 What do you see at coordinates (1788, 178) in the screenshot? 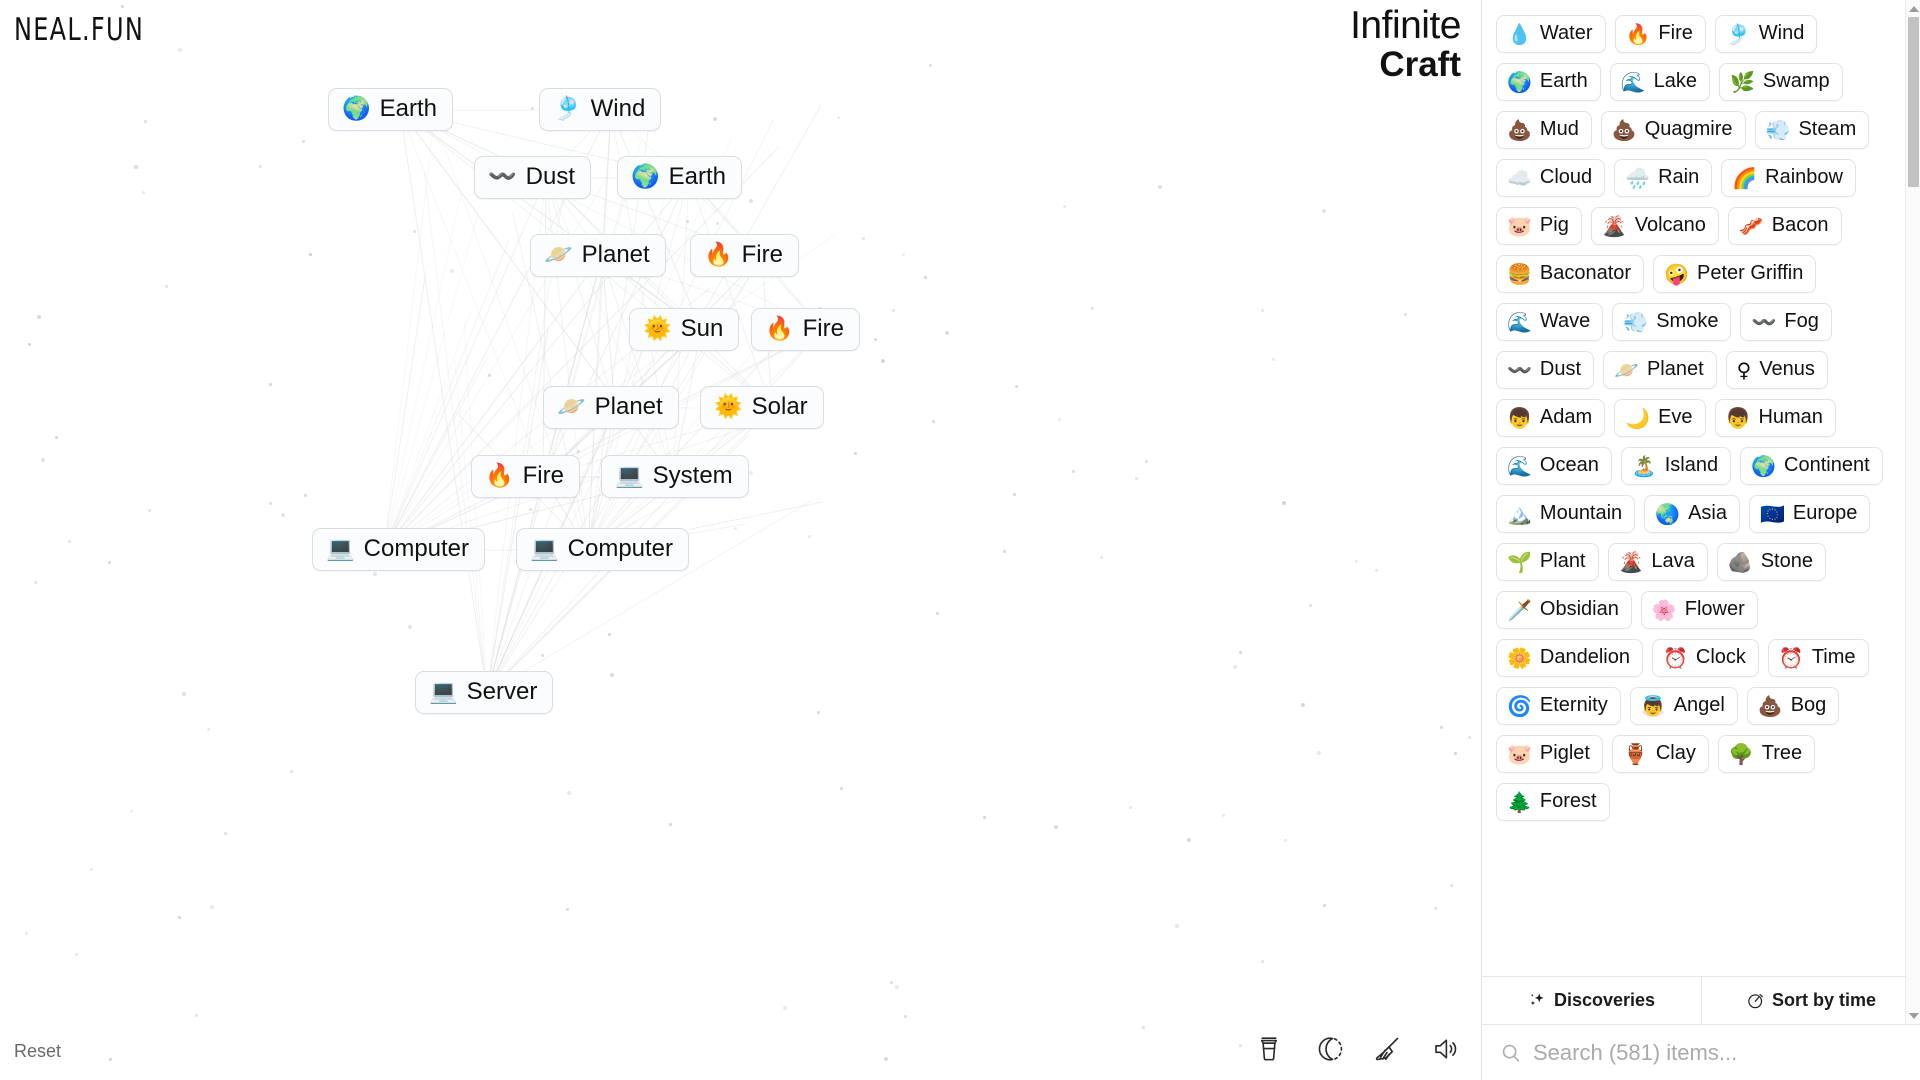
I see `element-pill-rainbow: 🌈 Rainbow` at bounding box center [1788, 178].